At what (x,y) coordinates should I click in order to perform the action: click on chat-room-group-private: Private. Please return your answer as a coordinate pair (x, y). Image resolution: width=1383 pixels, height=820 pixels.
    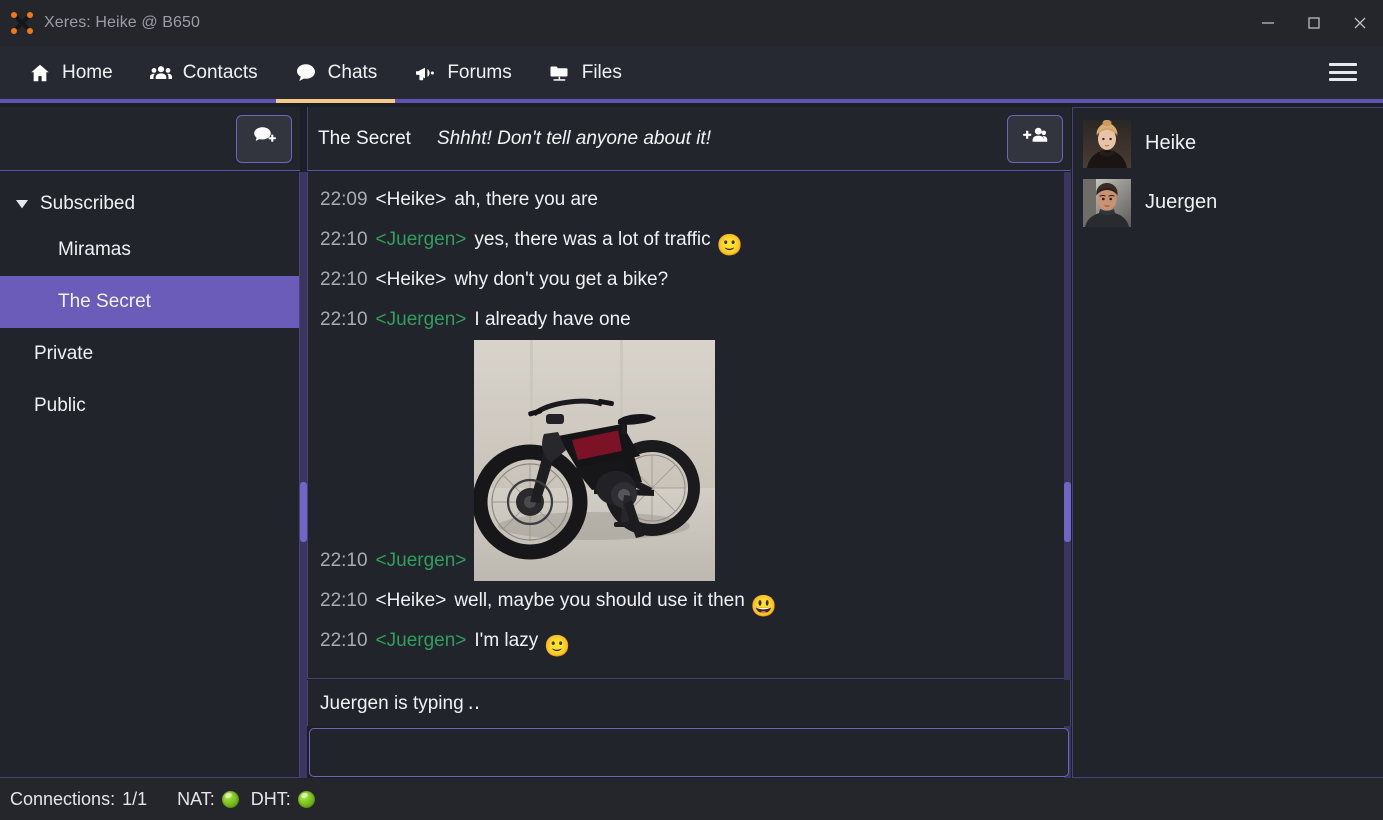
    Looking at the image, I should click on (149, 354).